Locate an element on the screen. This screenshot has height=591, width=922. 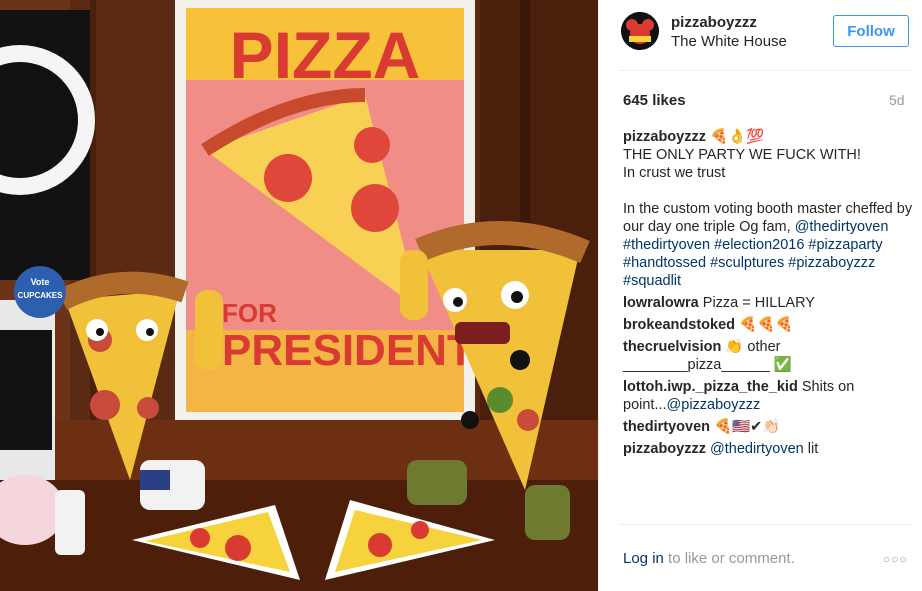
comment-username: lottoh.iwp._pizza_the_kid is located at coordinates (710, 387).